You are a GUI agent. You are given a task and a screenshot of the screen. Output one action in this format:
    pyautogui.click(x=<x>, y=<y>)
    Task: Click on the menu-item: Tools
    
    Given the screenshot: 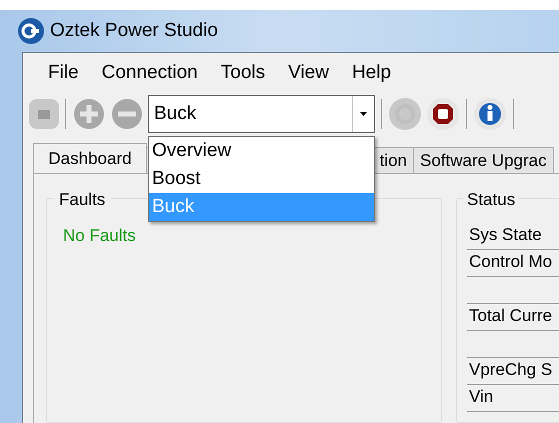 What is the action you would take?
    pyautogui.click(x=243, y=73)
    